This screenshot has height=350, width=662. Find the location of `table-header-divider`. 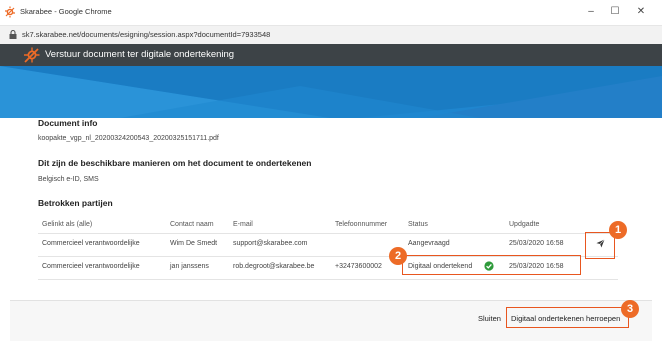

table-header-divider is located at coordinates (328, 233).